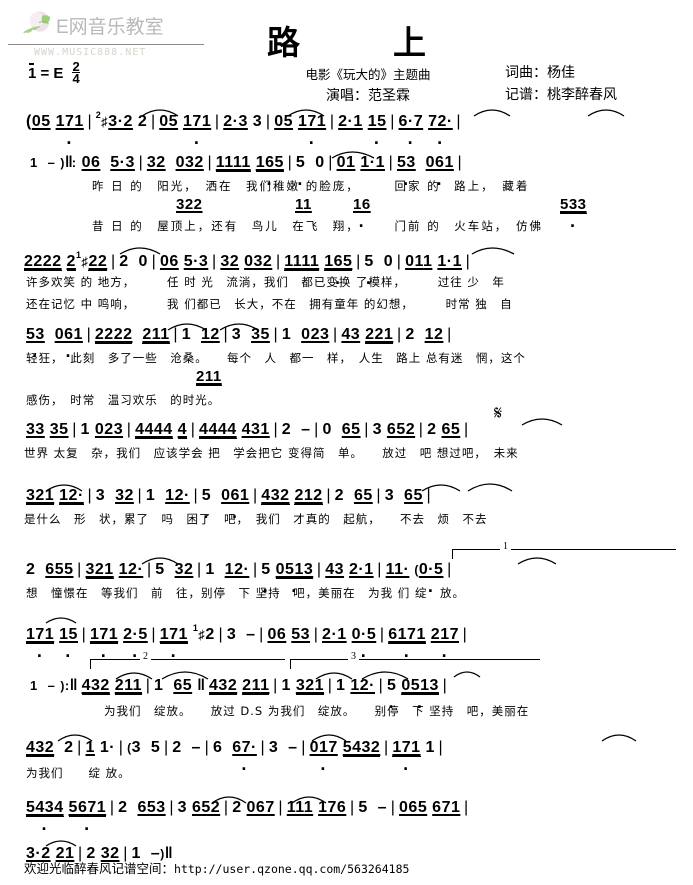 Image resolution: width=693 pixels, height=885 pixels. What do you see at coordinates (265, 282) in the screenshot?
I see `lyric-row-verse1: 许多欢笑 的 地方， 任 时 光 流淌，我们 都已变换 了模样， 过往 少 年` at bounding box center [265, 282].